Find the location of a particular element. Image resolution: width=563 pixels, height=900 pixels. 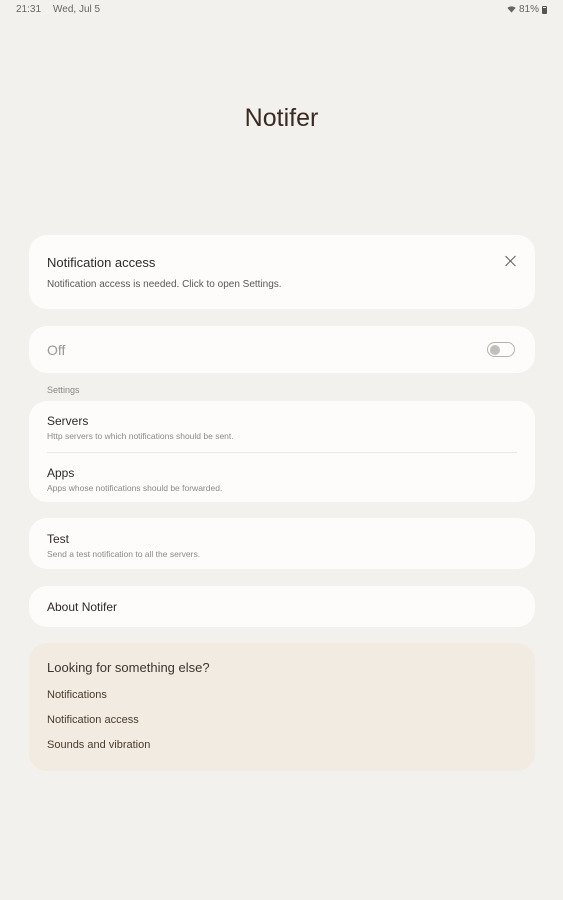

about-item: About Notifer is located at coordinates (282, 606).